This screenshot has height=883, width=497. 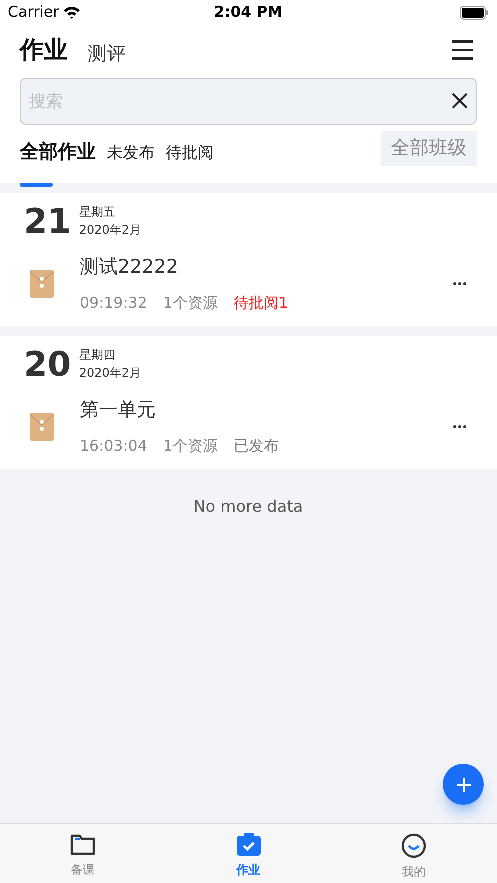 What do you see at coordinates (460, 101) in the screenshot?
I see `close-icon` at bounding box center [460, 101].